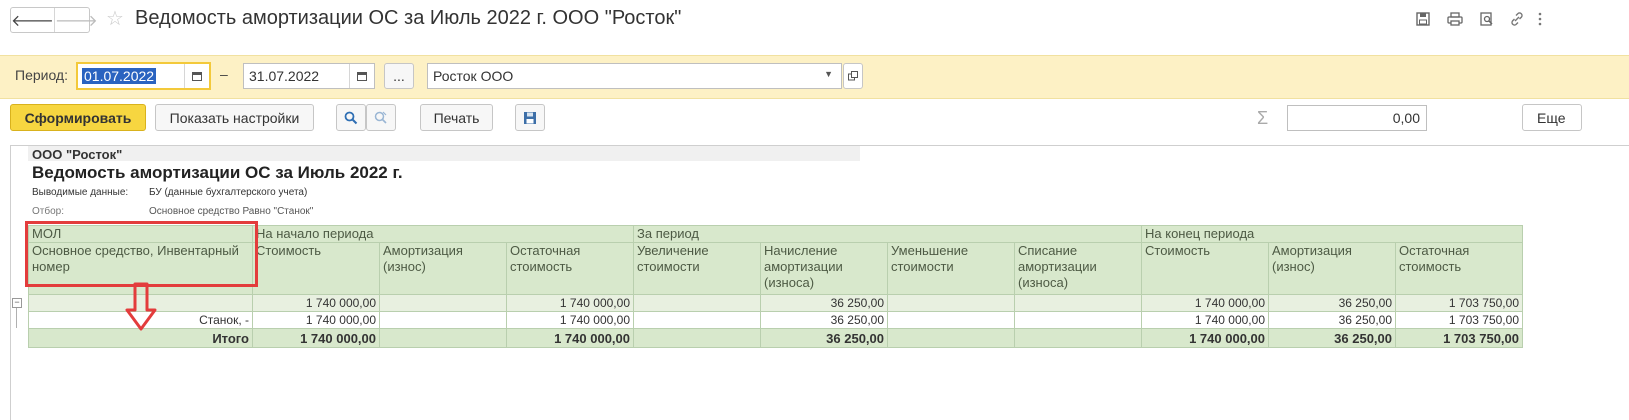 Image resolution: width=1629 pixels, height=420 pixels. I want to click on header-decrease: Уменьшение стоимости, so click(951, 268).